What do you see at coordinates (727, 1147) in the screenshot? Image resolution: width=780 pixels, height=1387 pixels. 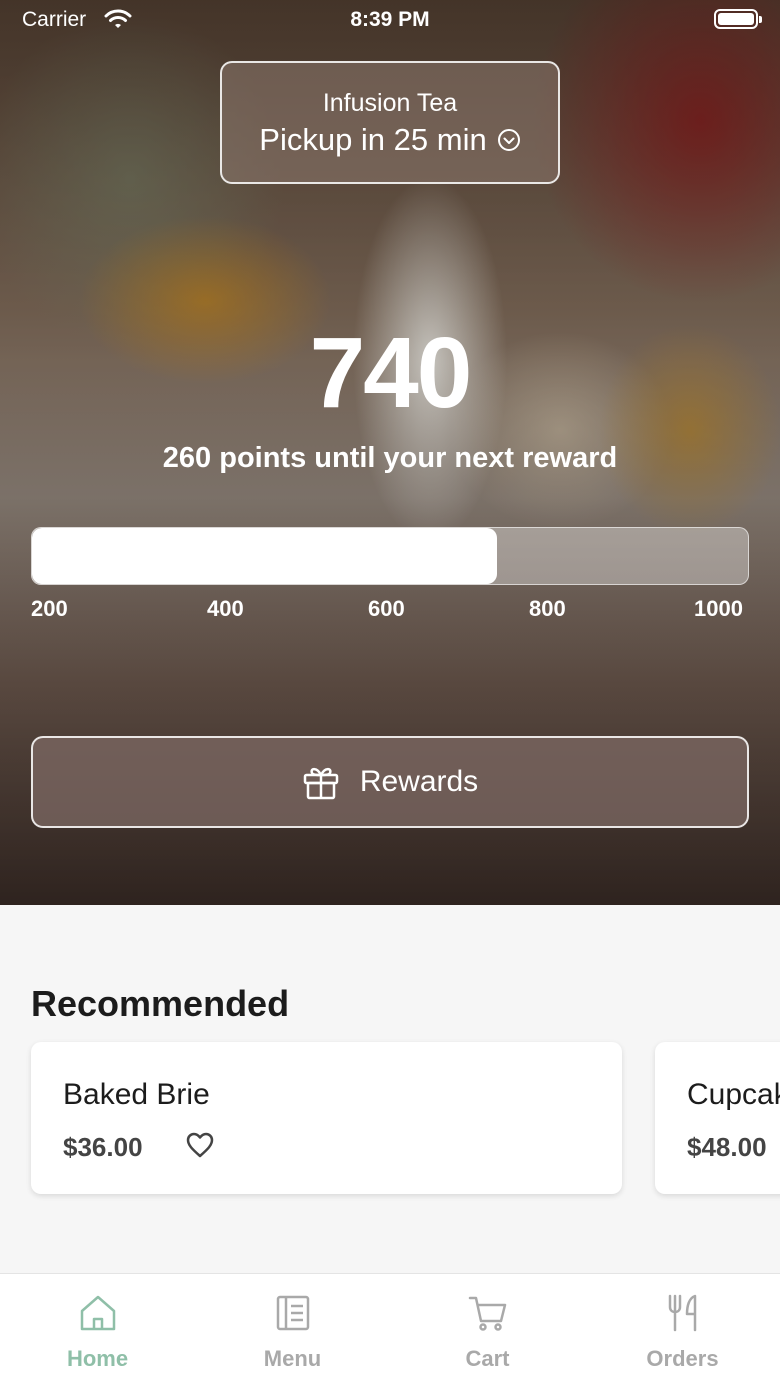 I see `product-price: $48.00` at bounding box center [727, 1147].